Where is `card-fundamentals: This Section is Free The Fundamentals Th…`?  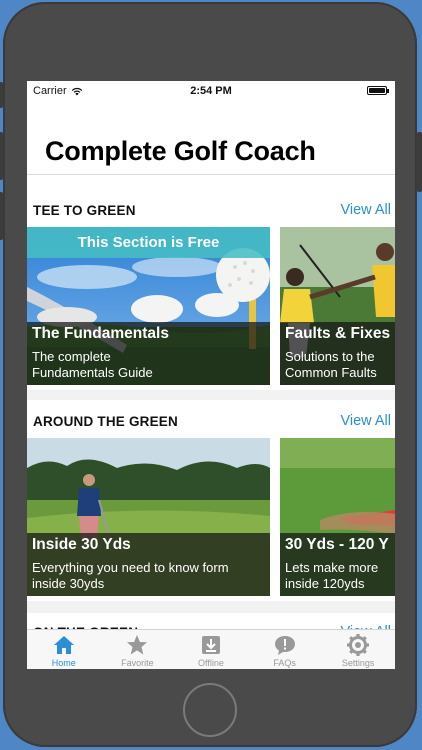
card-fundamentals: This Section is Free The Fundamentals Th… is located at coordinates (148, 306).